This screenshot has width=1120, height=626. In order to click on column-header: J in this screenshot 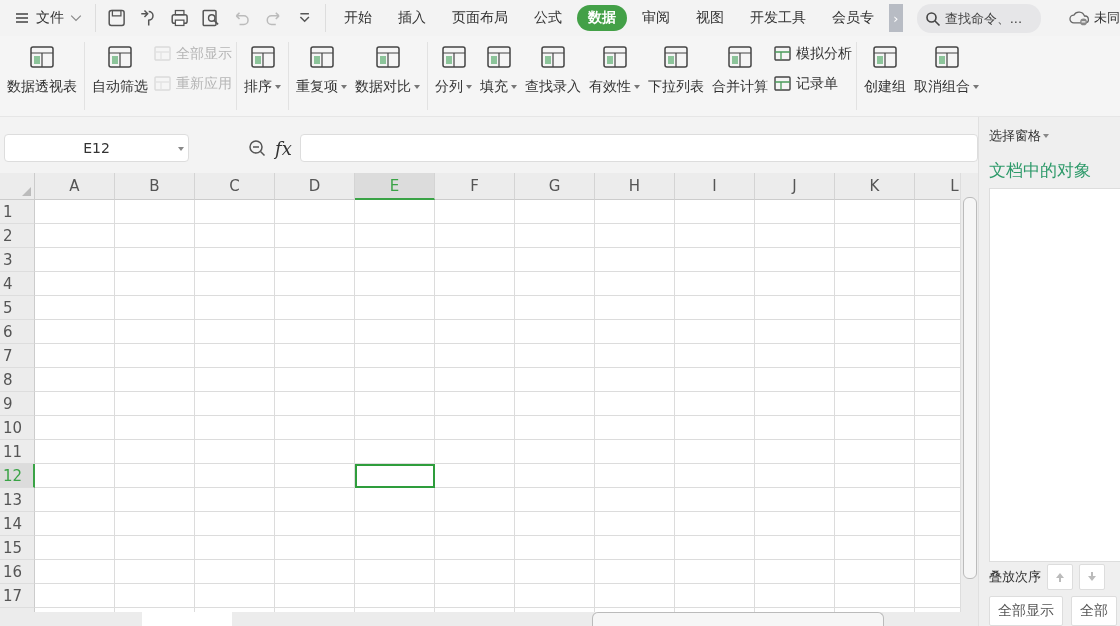, I will do `click(795, 186)`.